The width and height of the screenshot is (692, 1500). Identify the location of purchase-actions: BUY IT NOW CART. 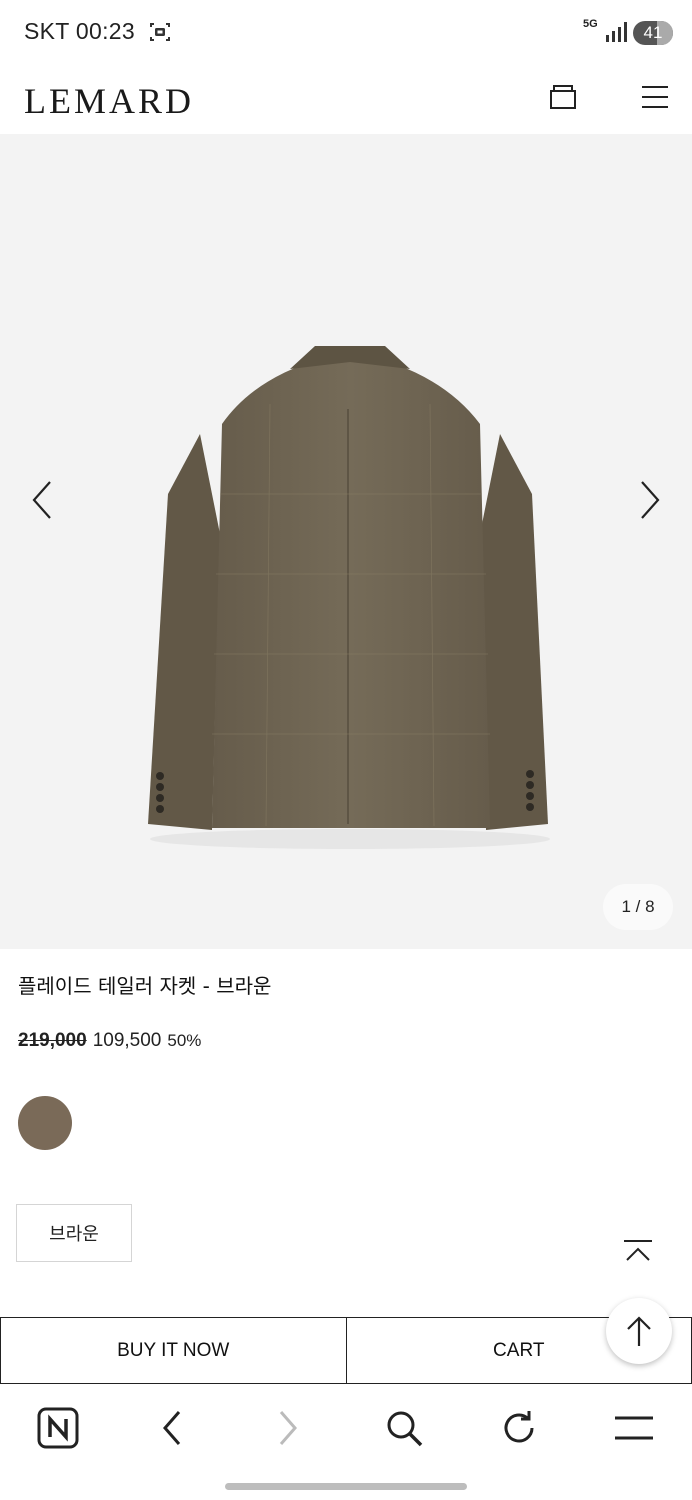
(346, 1350).